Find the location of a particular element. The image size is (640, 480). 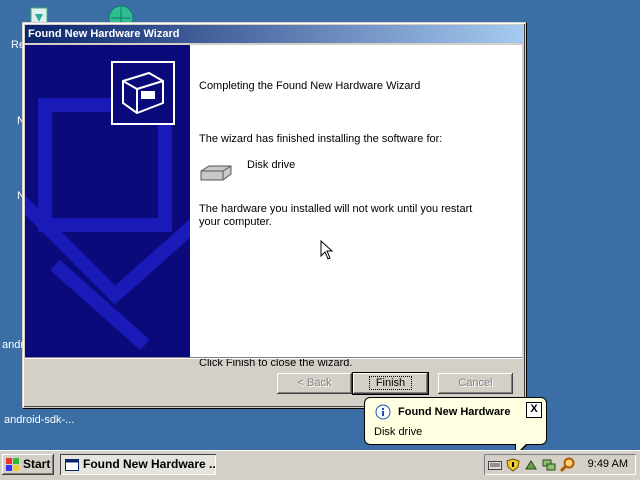

windows-logo-icon is located at coordinates (12, 464).